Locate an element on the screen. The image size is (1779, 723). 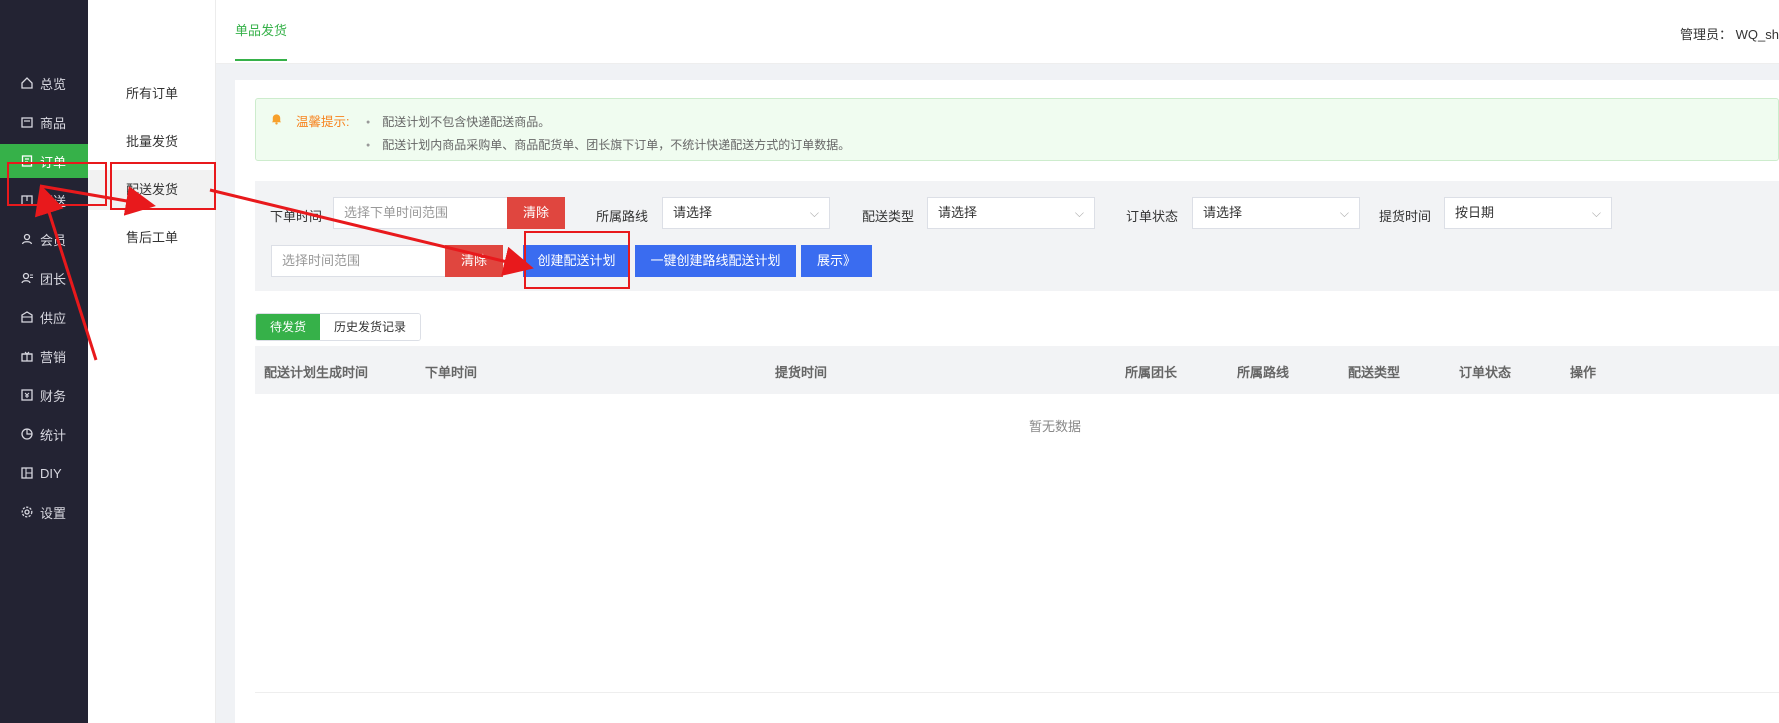
annotation-arrows is located at coordinates (284, 272).